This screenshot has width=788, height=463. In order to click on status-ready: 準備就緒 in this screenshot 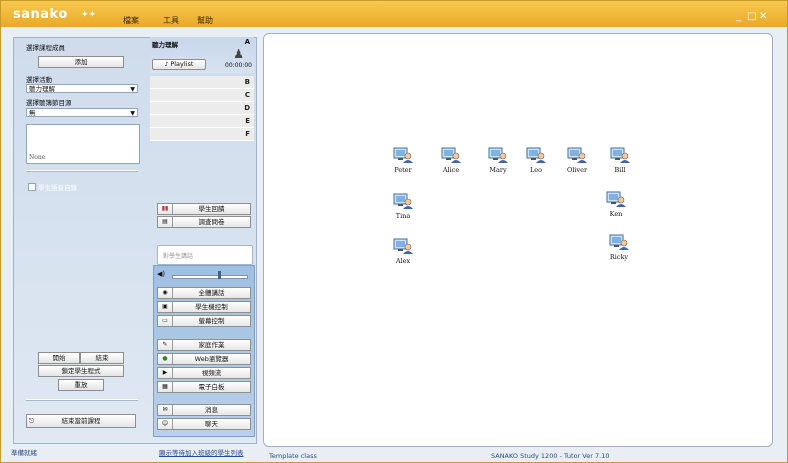, I will do `click(24, 453)`.